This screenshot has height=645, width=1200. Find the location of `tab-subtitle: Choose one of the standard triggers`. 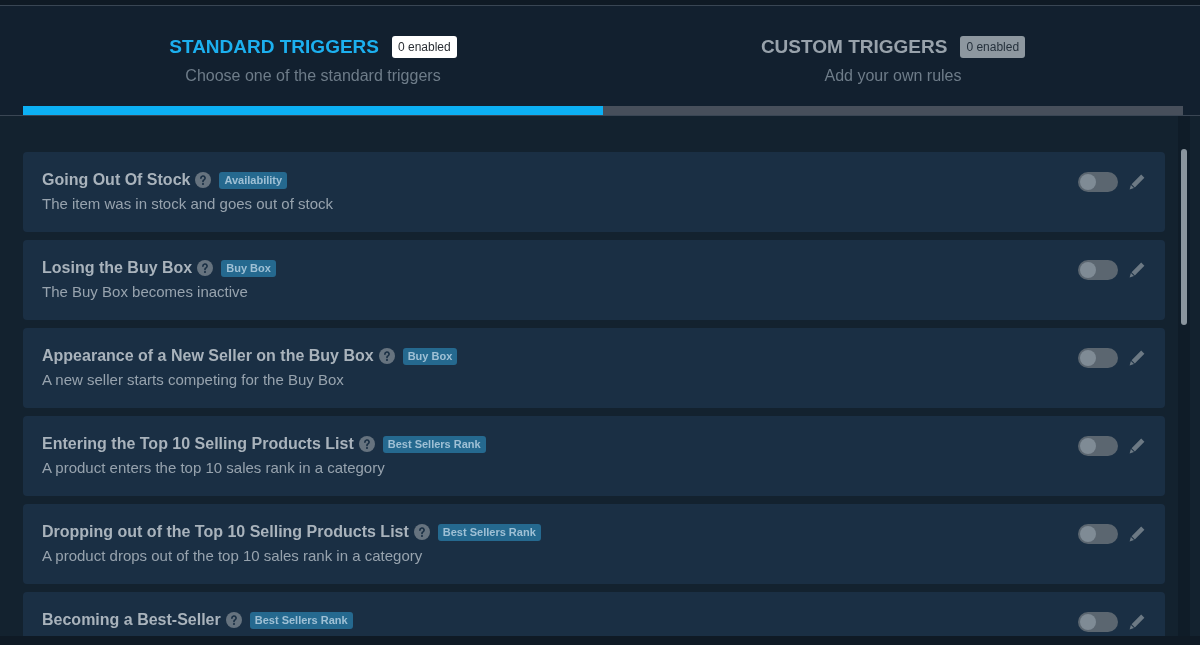

tab-subtitle: Choose one of the standard triggers is located at coordinates (313, 76).